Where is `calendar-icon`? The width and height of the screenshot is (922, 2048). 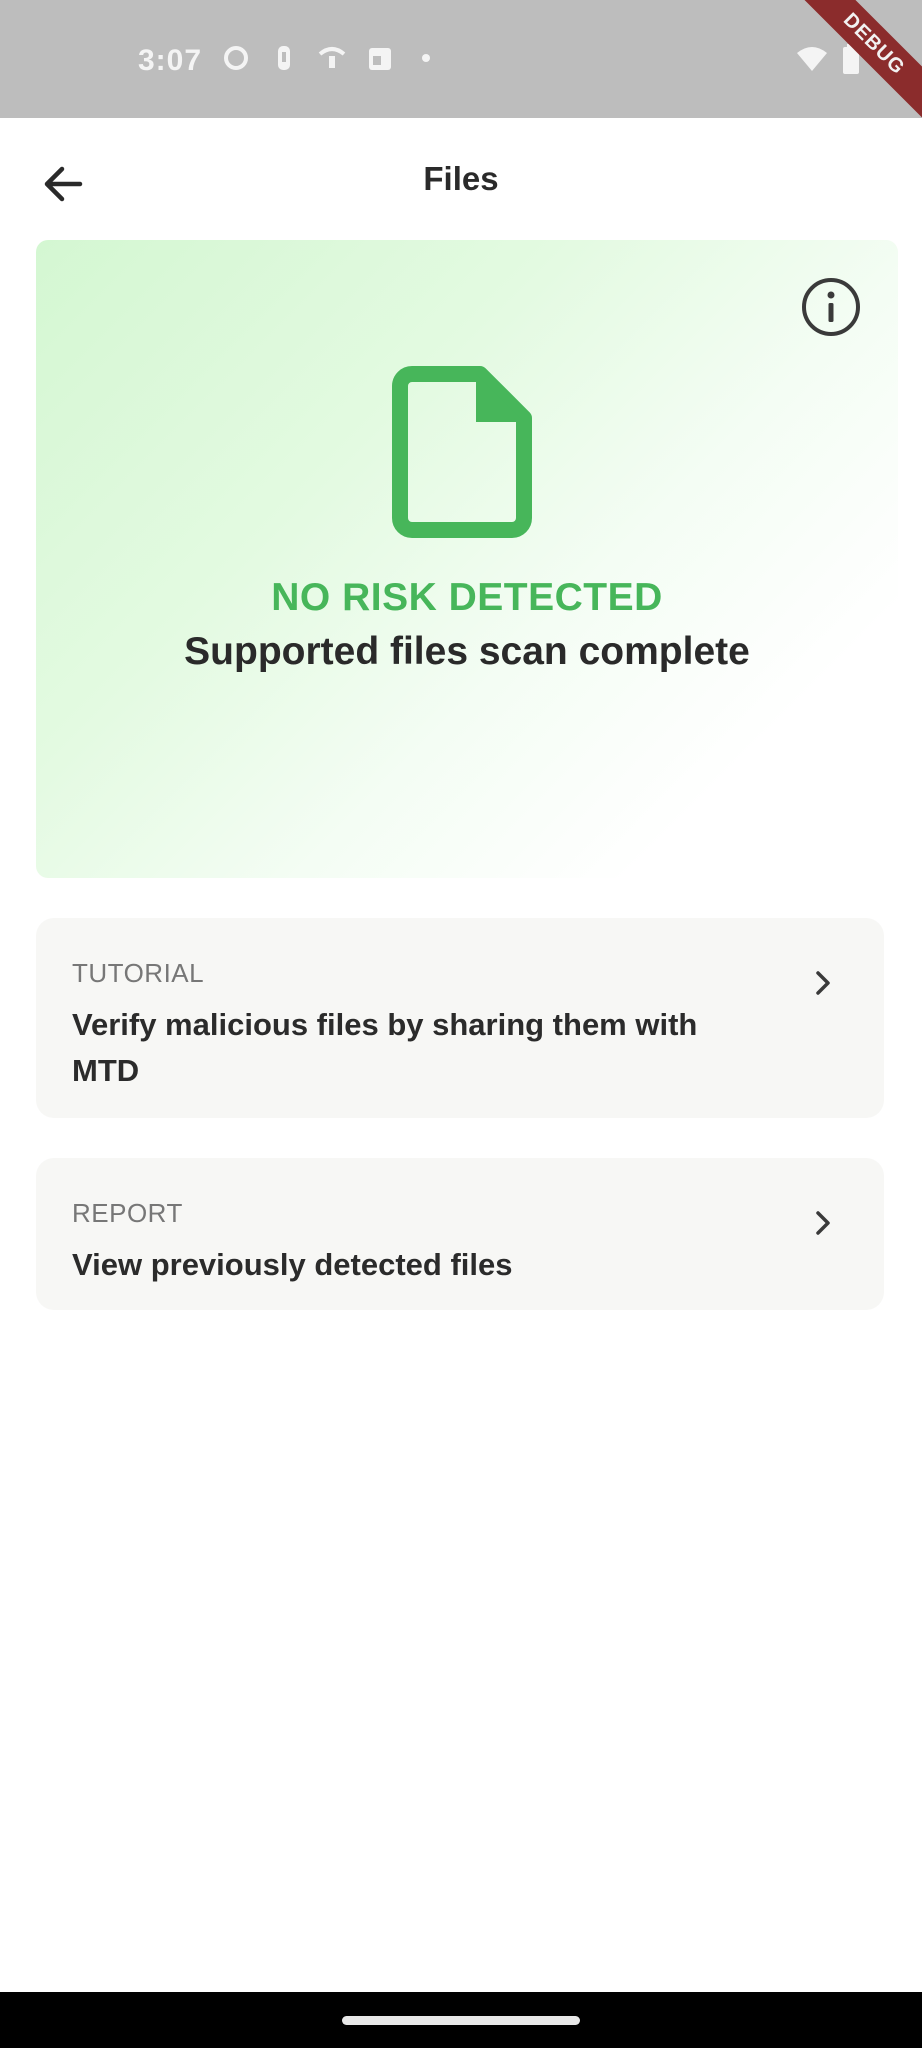 calendar-icon is located at coordinates (380, 58).